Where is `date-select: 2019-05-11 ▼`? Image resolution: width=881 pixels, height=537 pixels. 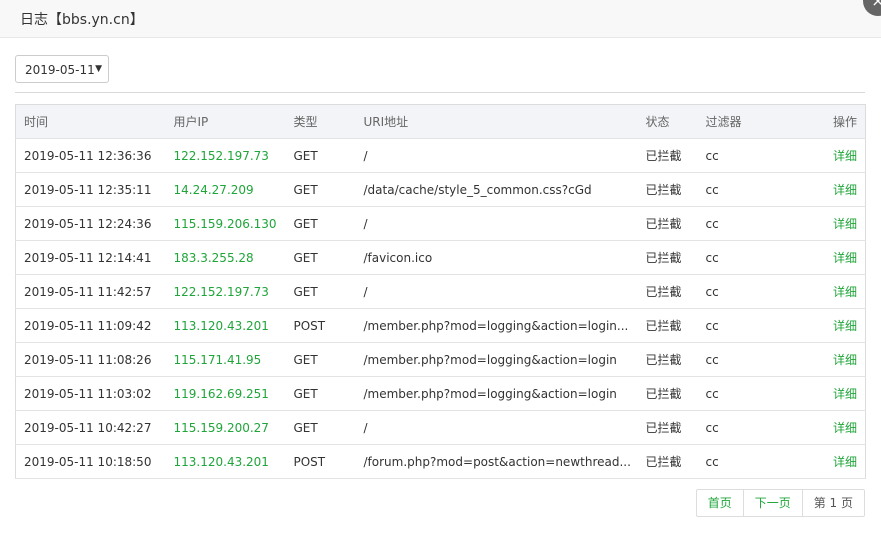 date-select: 2019-05-11 ▼ is located at coordinates (62, 69).